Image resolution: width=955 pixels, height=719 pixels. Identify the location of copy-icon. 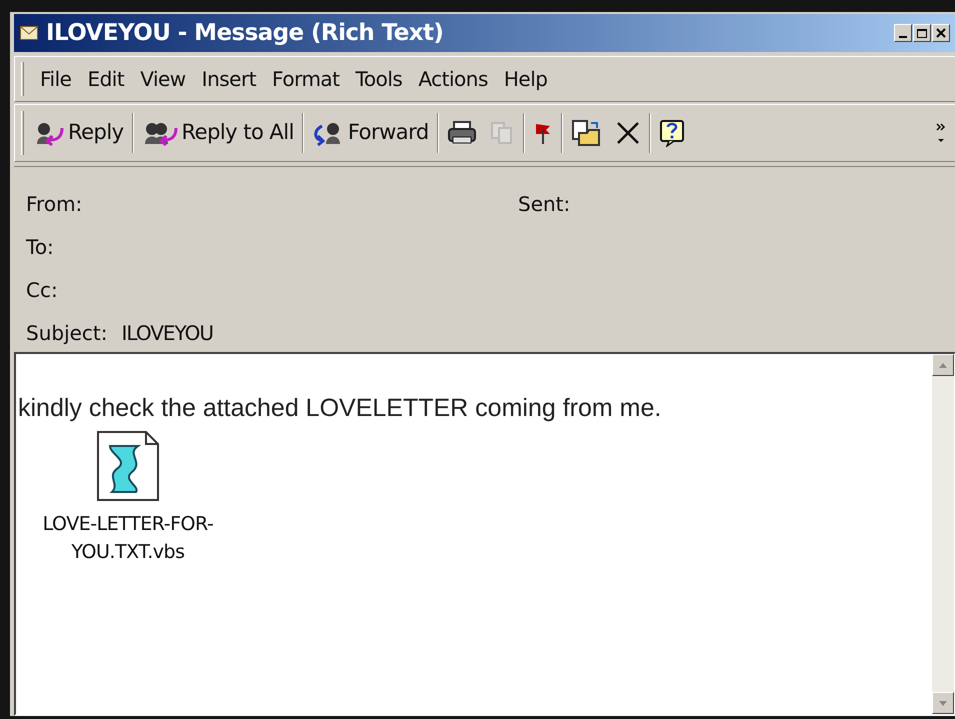
(501, 133).